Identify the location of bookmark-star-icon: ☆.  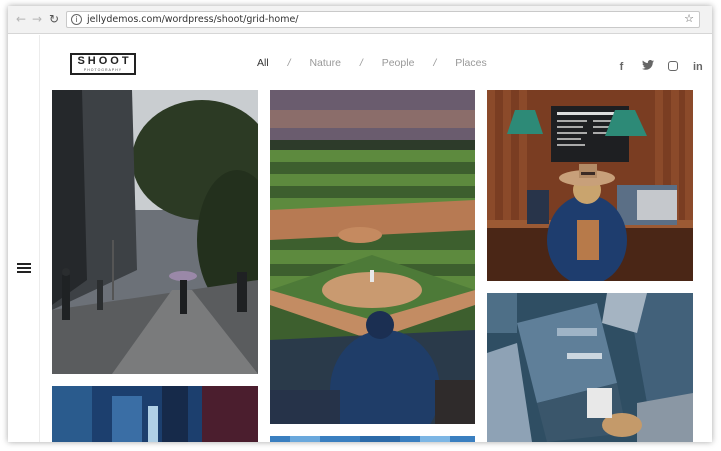
(689, 18).